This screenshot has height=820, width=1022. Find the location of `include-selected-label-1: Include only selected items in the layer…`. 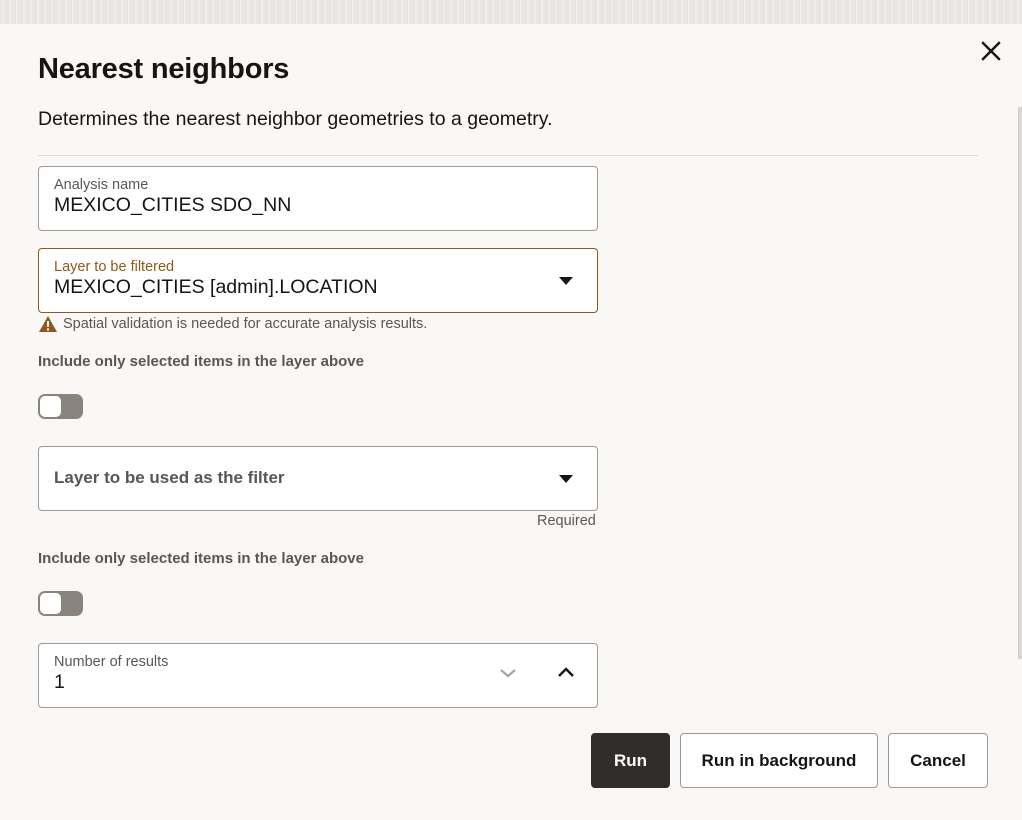

include-selected-label-1: Include only selected items in the layer… is located at coordinates (201, 361).